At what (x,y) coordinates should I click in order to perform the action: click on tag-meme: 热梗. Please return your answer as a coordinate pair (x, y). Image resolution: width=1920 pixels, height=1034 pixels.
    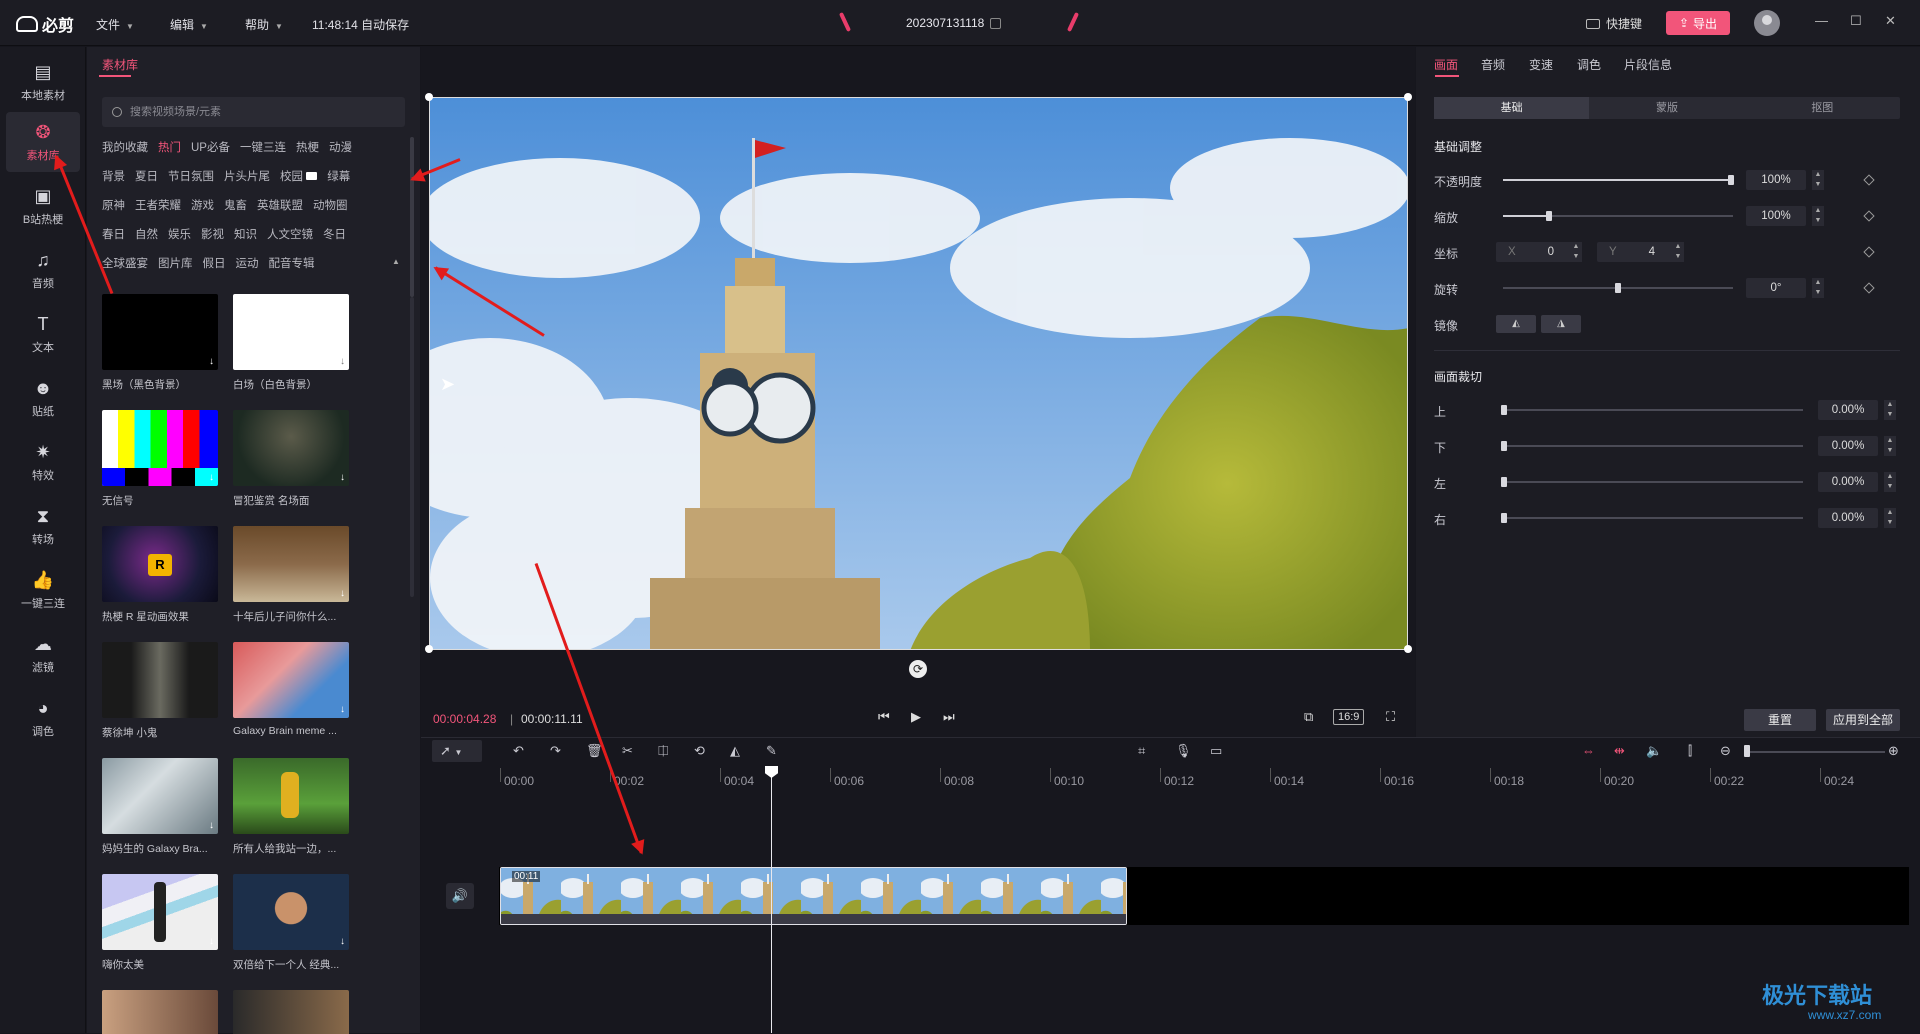
    Looking at the image, I should click on (307, 147).